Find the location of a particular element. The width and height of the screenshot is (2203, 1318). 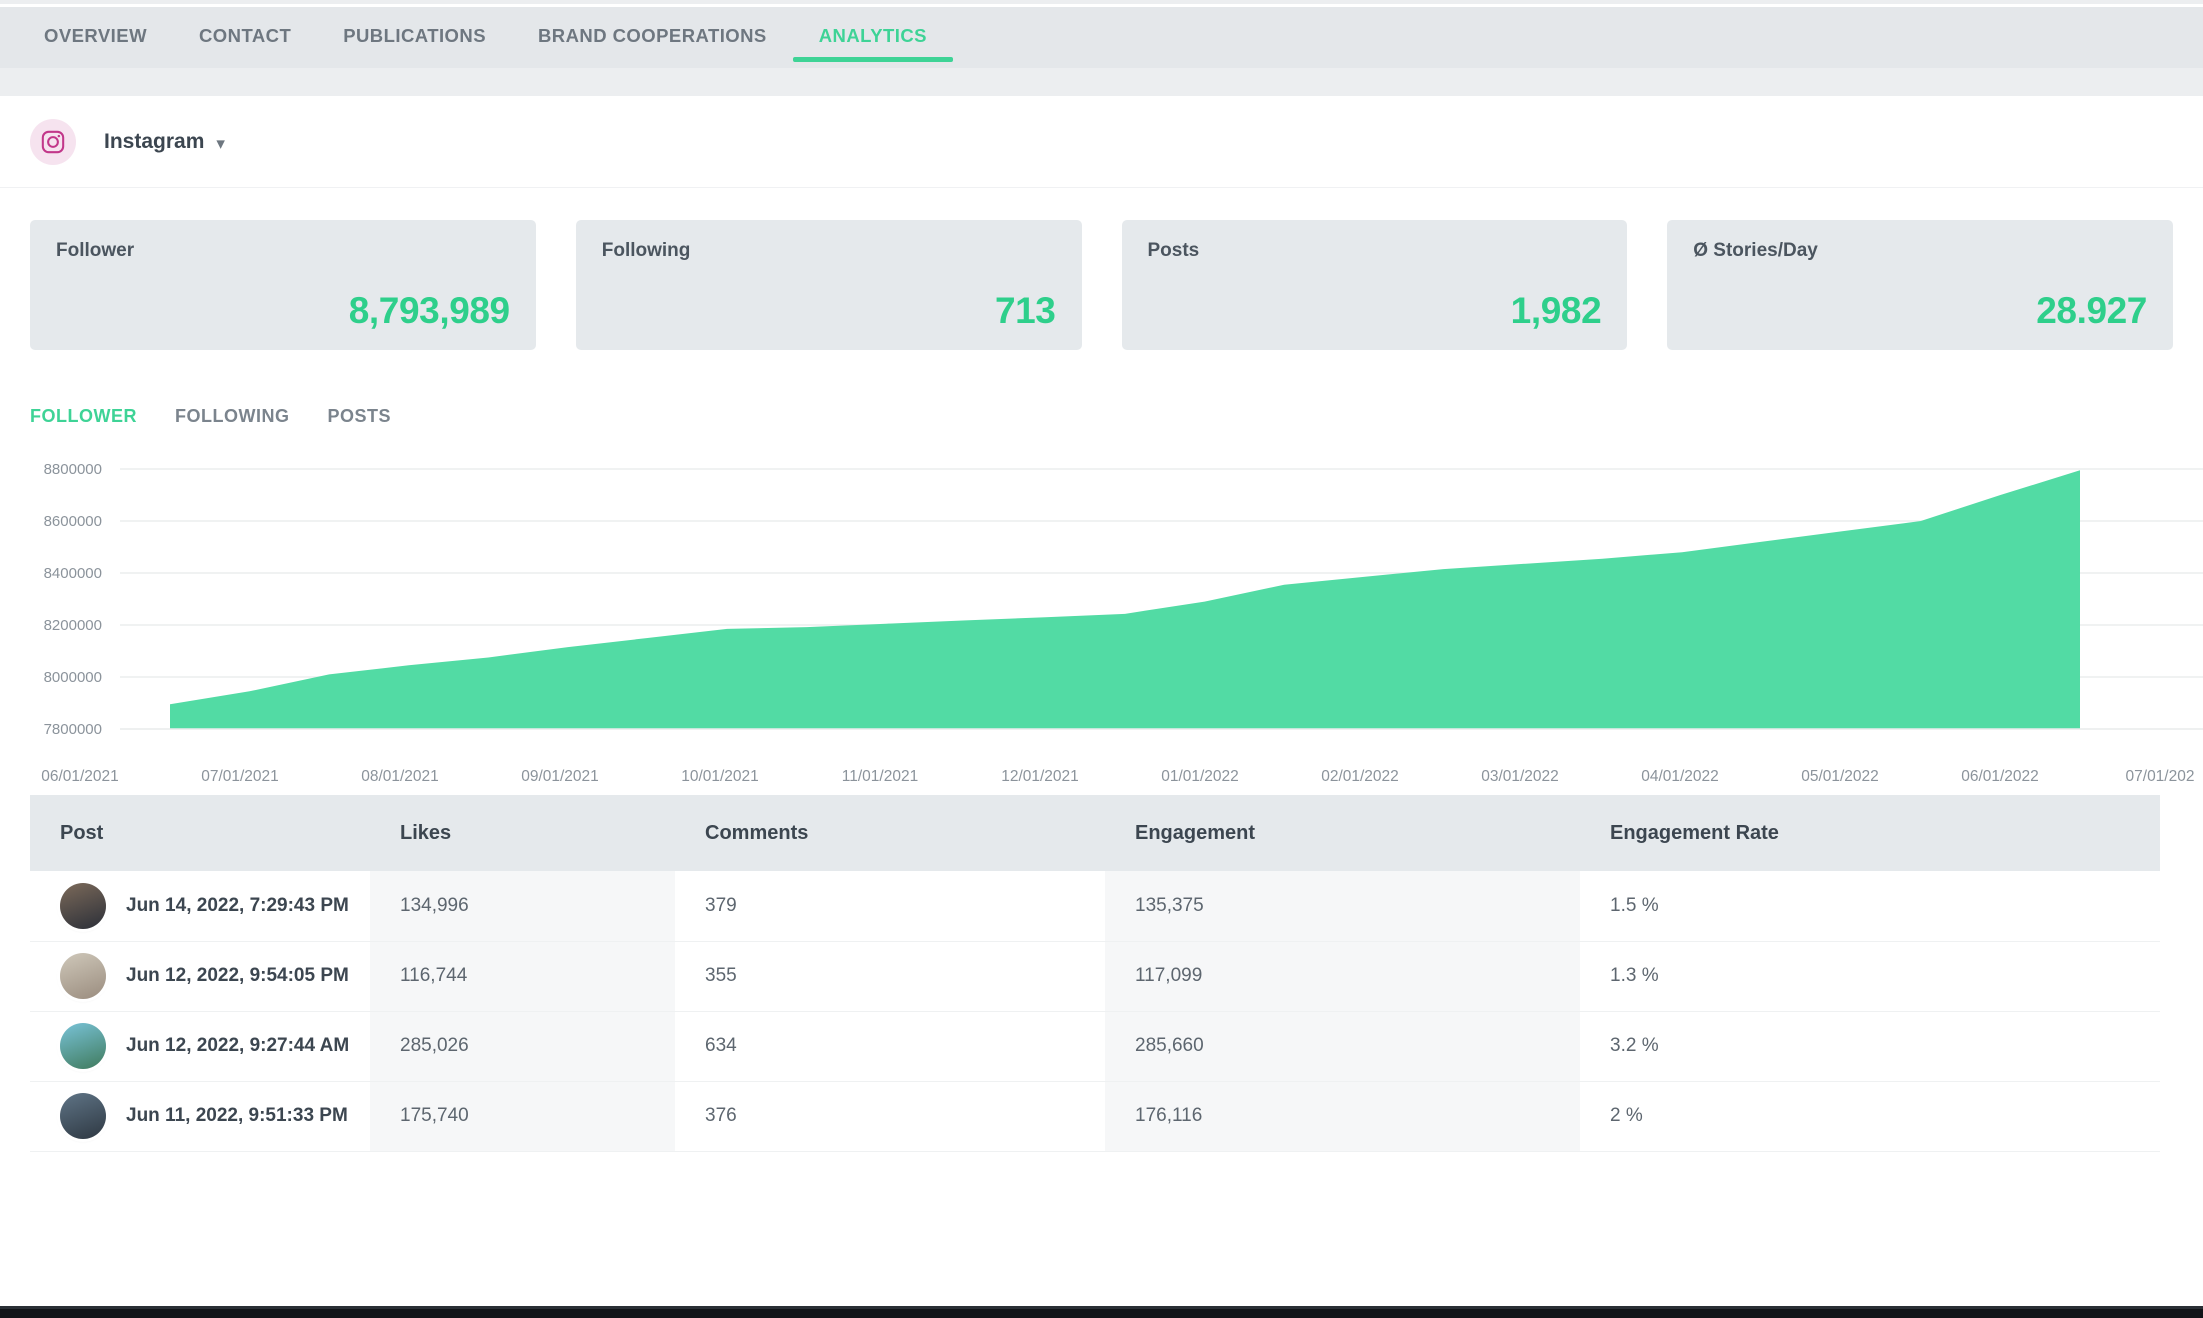

cell-engagement: 135,375 is located at coordinates (1342, 906).